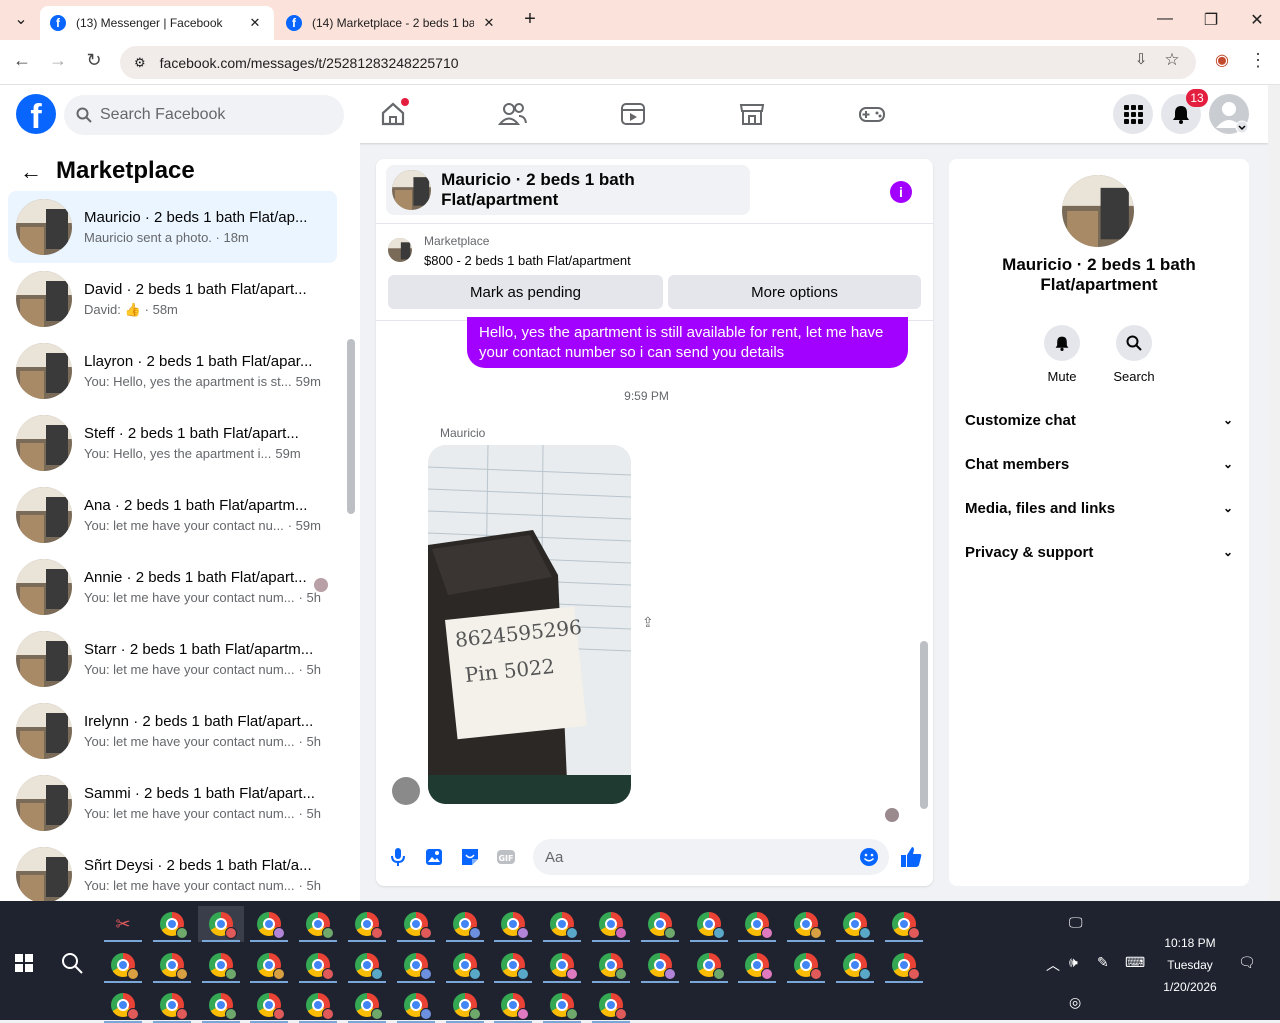 The height and width of the screenshot is (1023, 1280). What do you see at coordinates (393, 114) in the screenshot?
I see `home-icon` at bounding box center [393, 114].